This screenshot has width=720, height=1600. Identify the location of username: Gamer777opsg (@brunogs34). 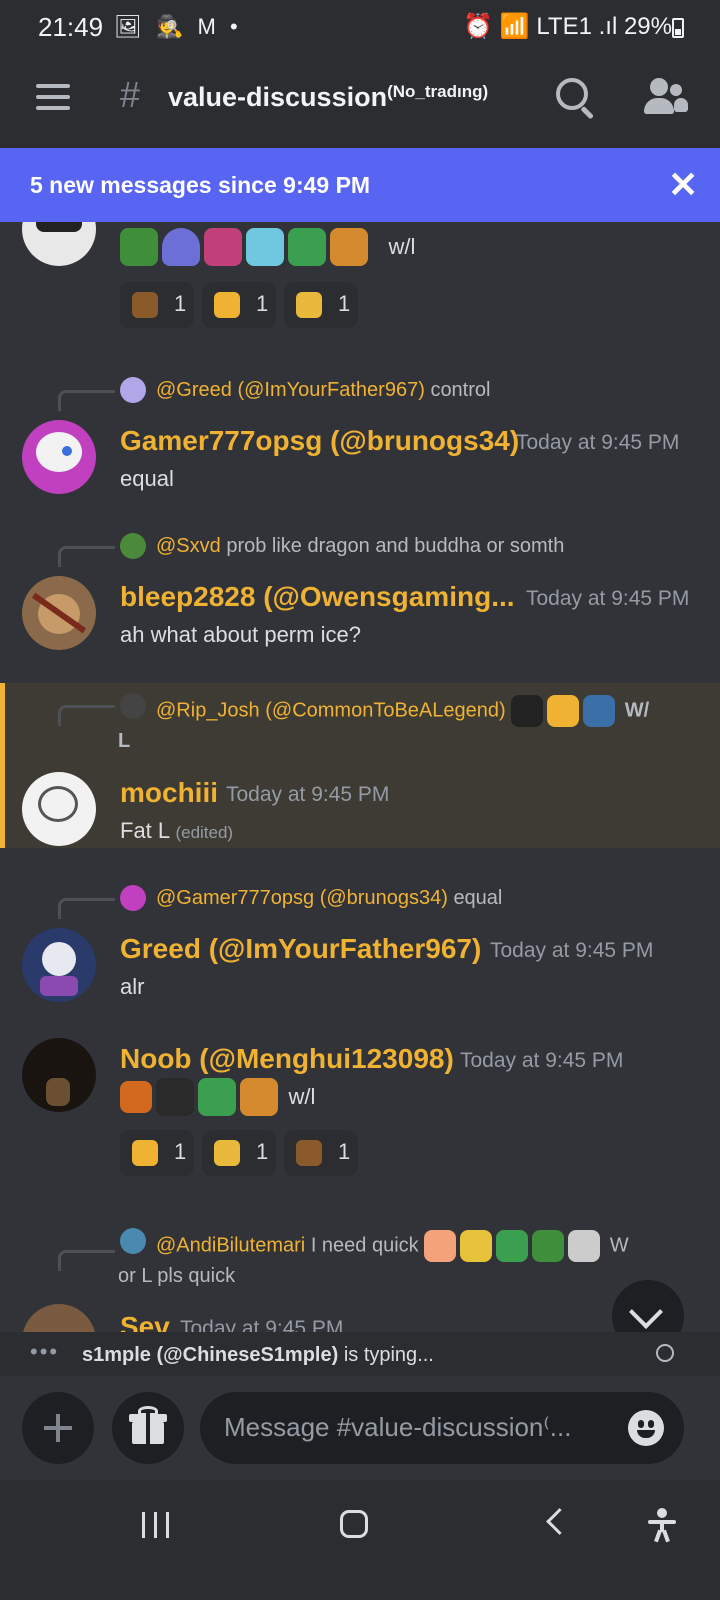
(319, 441).